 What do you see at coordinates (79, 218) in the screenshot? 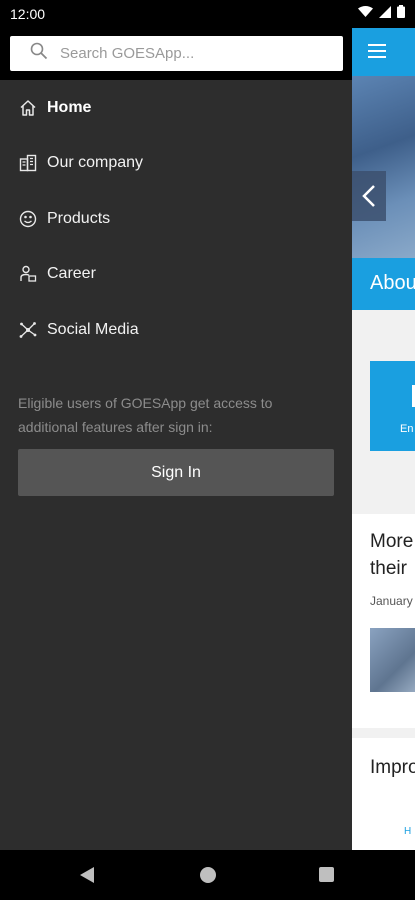
I see `nav-label: Products` at bounding box center [79, 218].